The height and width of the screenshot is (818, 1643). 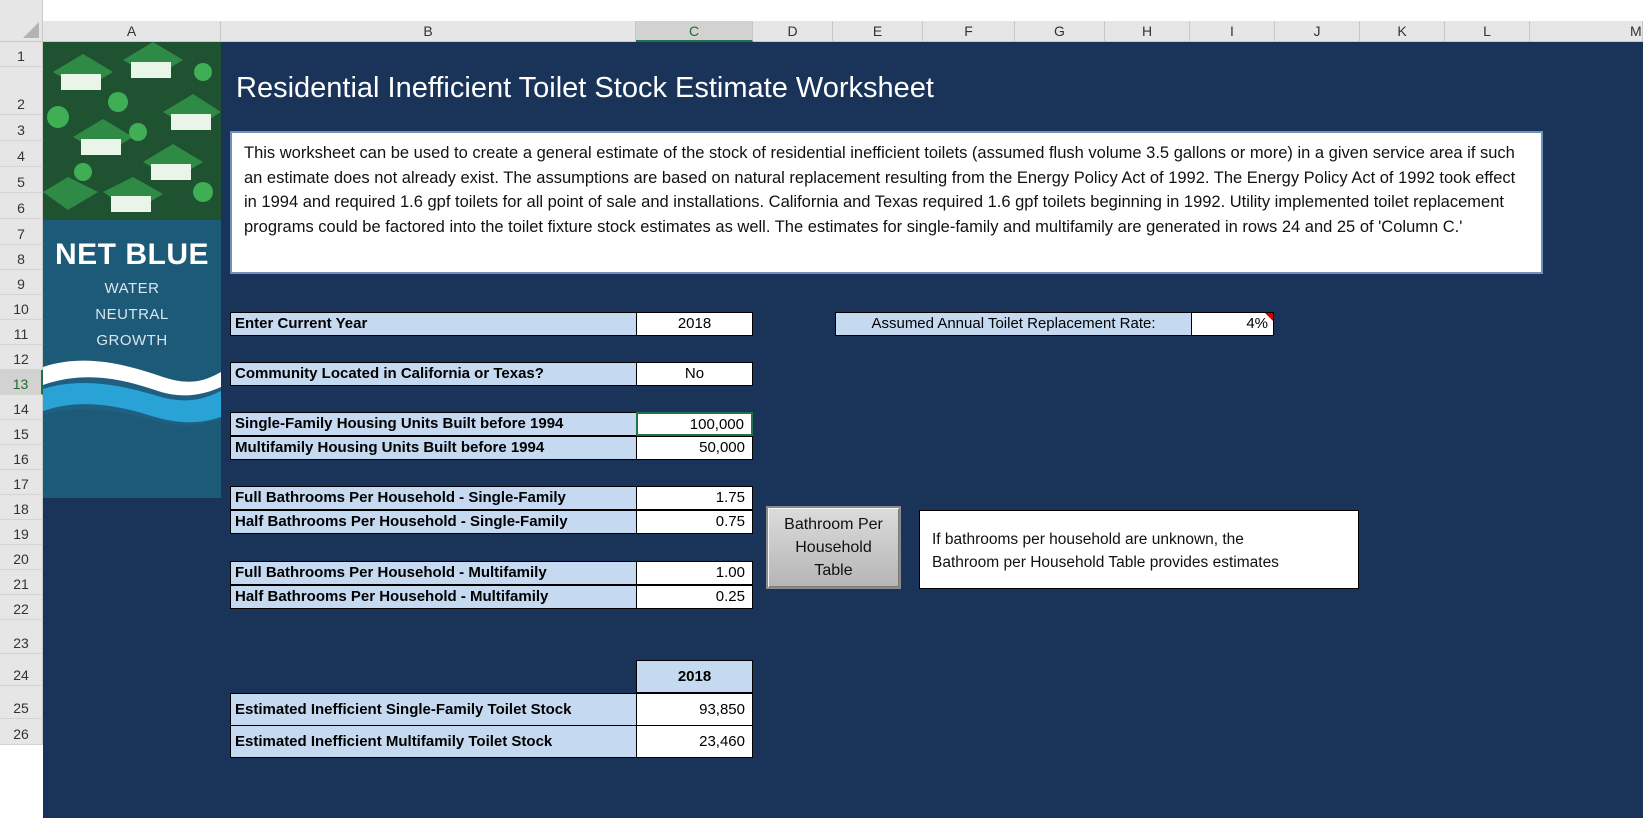 I want to click on select-all-corner, so click(x=21, y=21).